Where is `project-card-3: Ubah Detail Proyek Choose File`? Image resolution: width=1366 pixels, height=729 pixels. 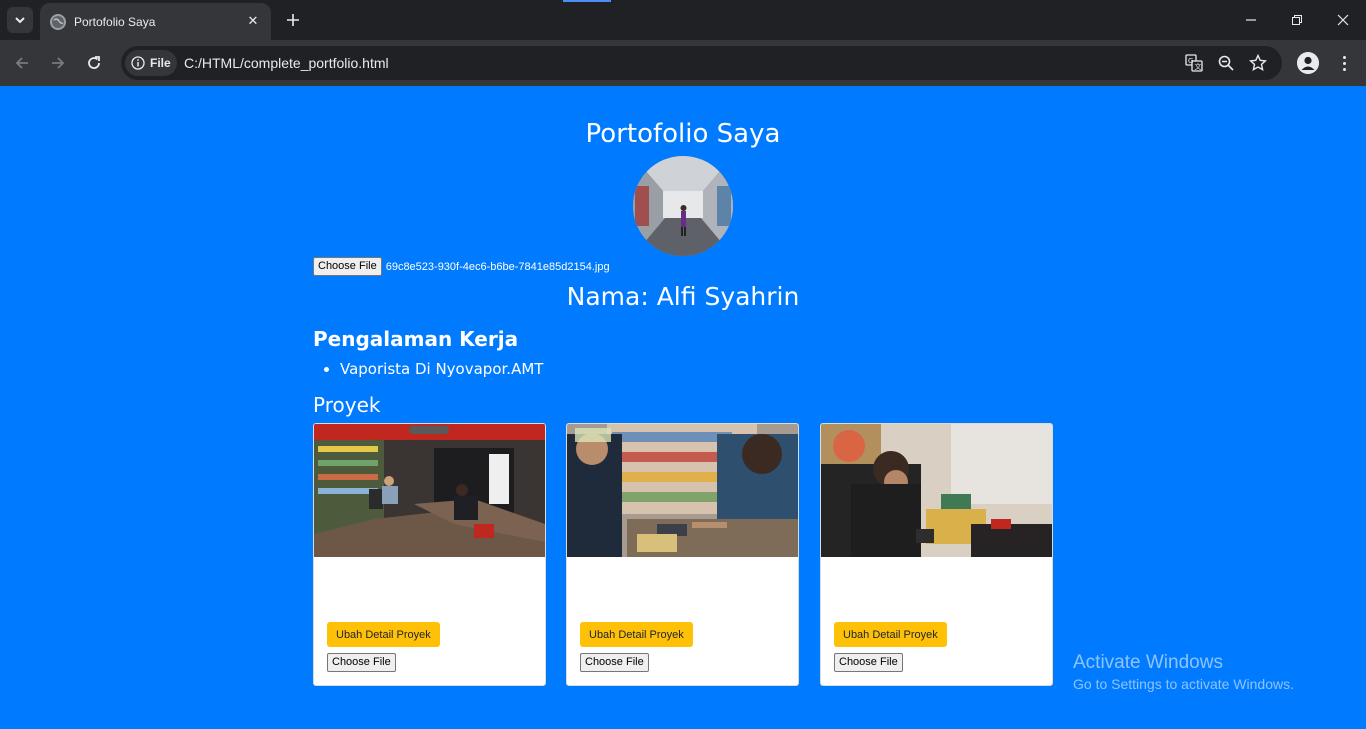
project-card-3: Ubah Detail Proyek Choose File is located at coordinates (936, 554).